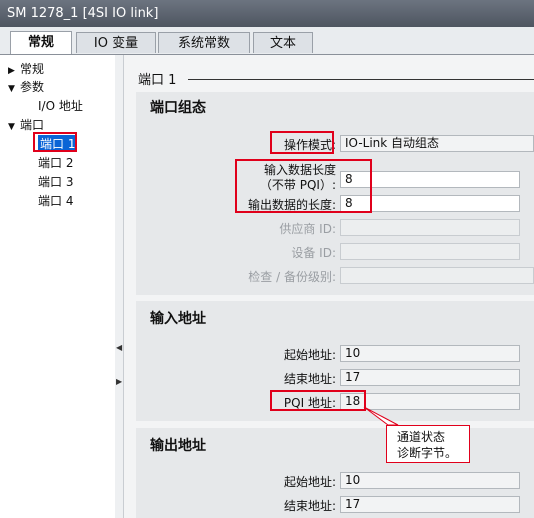 Image resolution: width=534 pixels, height=518 pixels. I want to click on page-title: 端口 1, so click(157, 80).